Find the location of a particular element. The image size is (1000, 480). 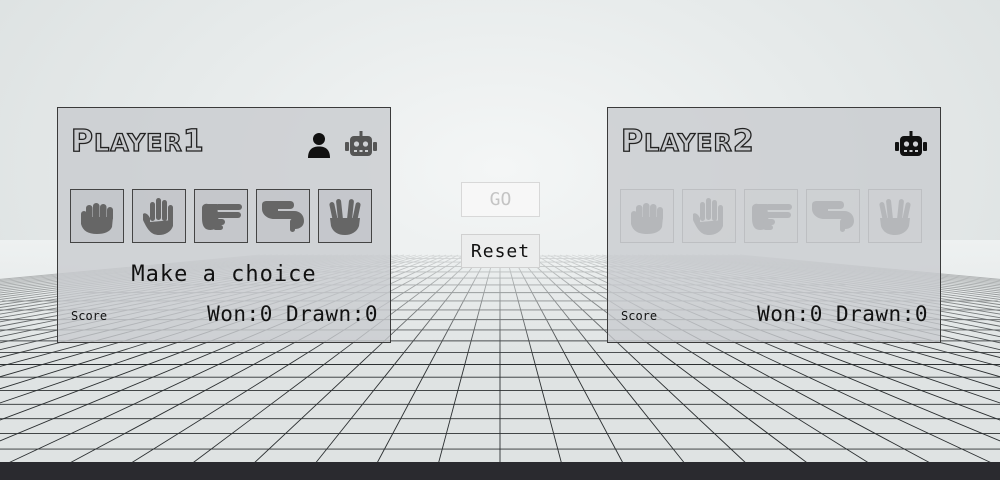

reset-button: Reset is located at coordinates (500, 251).